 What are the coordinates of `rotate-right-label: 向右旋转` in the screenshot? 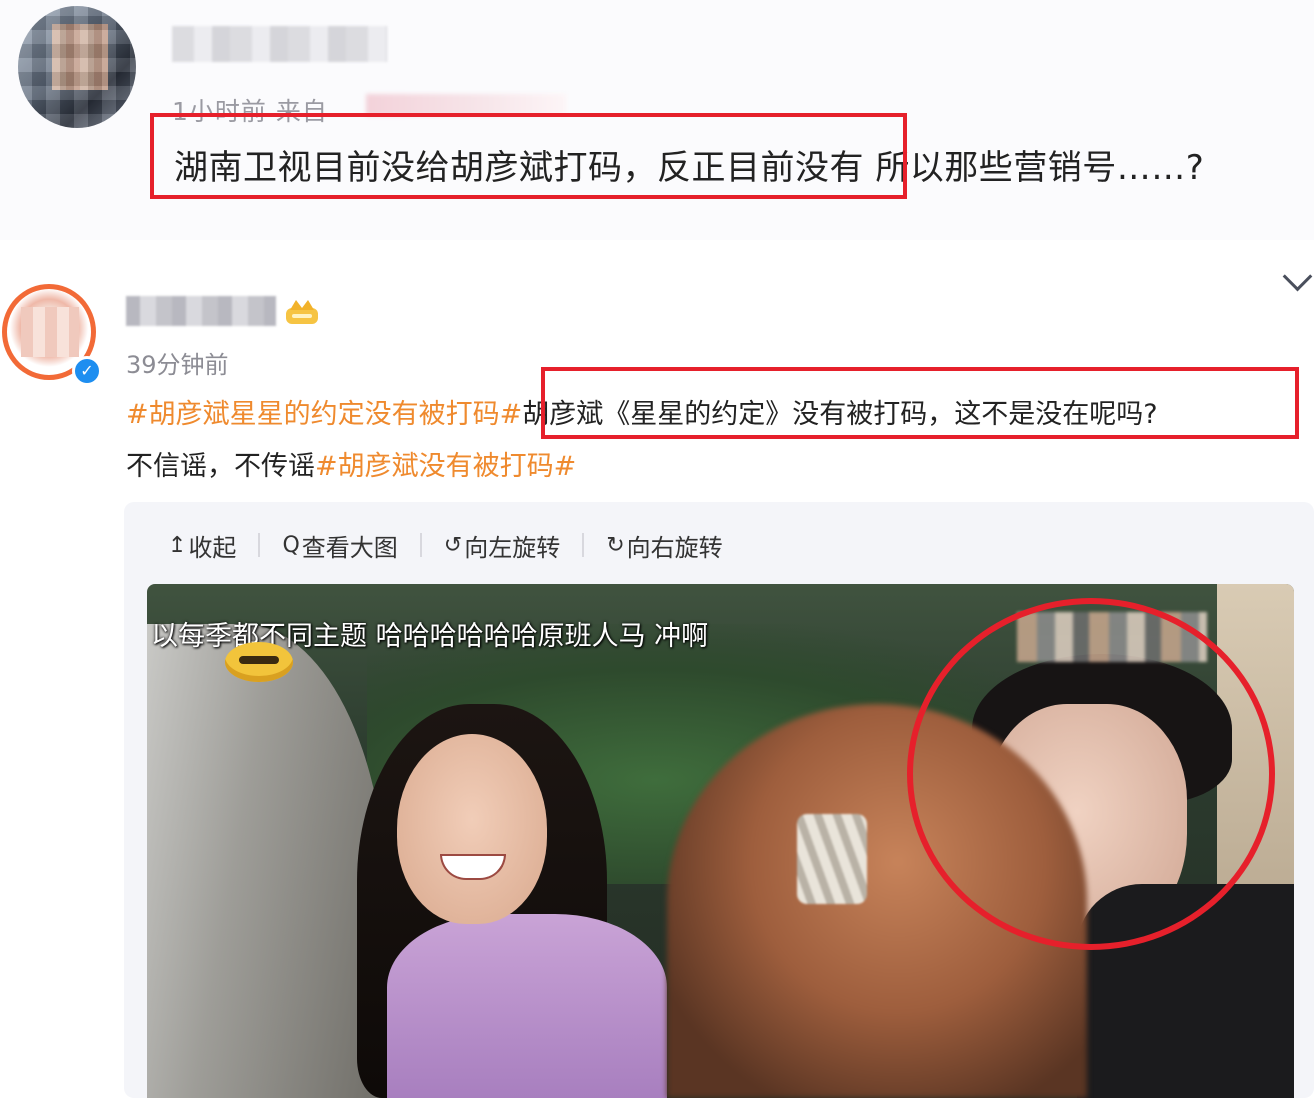 It's located at (674, 547).